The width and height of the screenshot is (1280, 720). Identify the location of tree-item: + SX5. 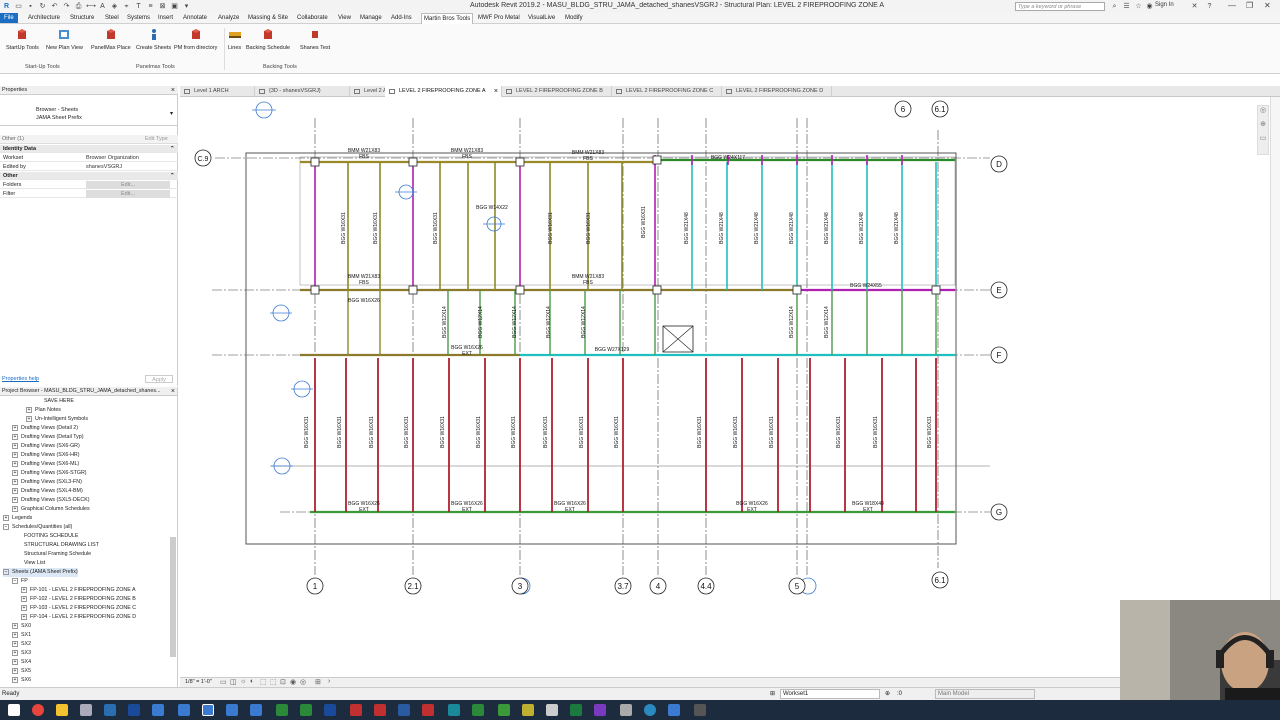
(21, 671).